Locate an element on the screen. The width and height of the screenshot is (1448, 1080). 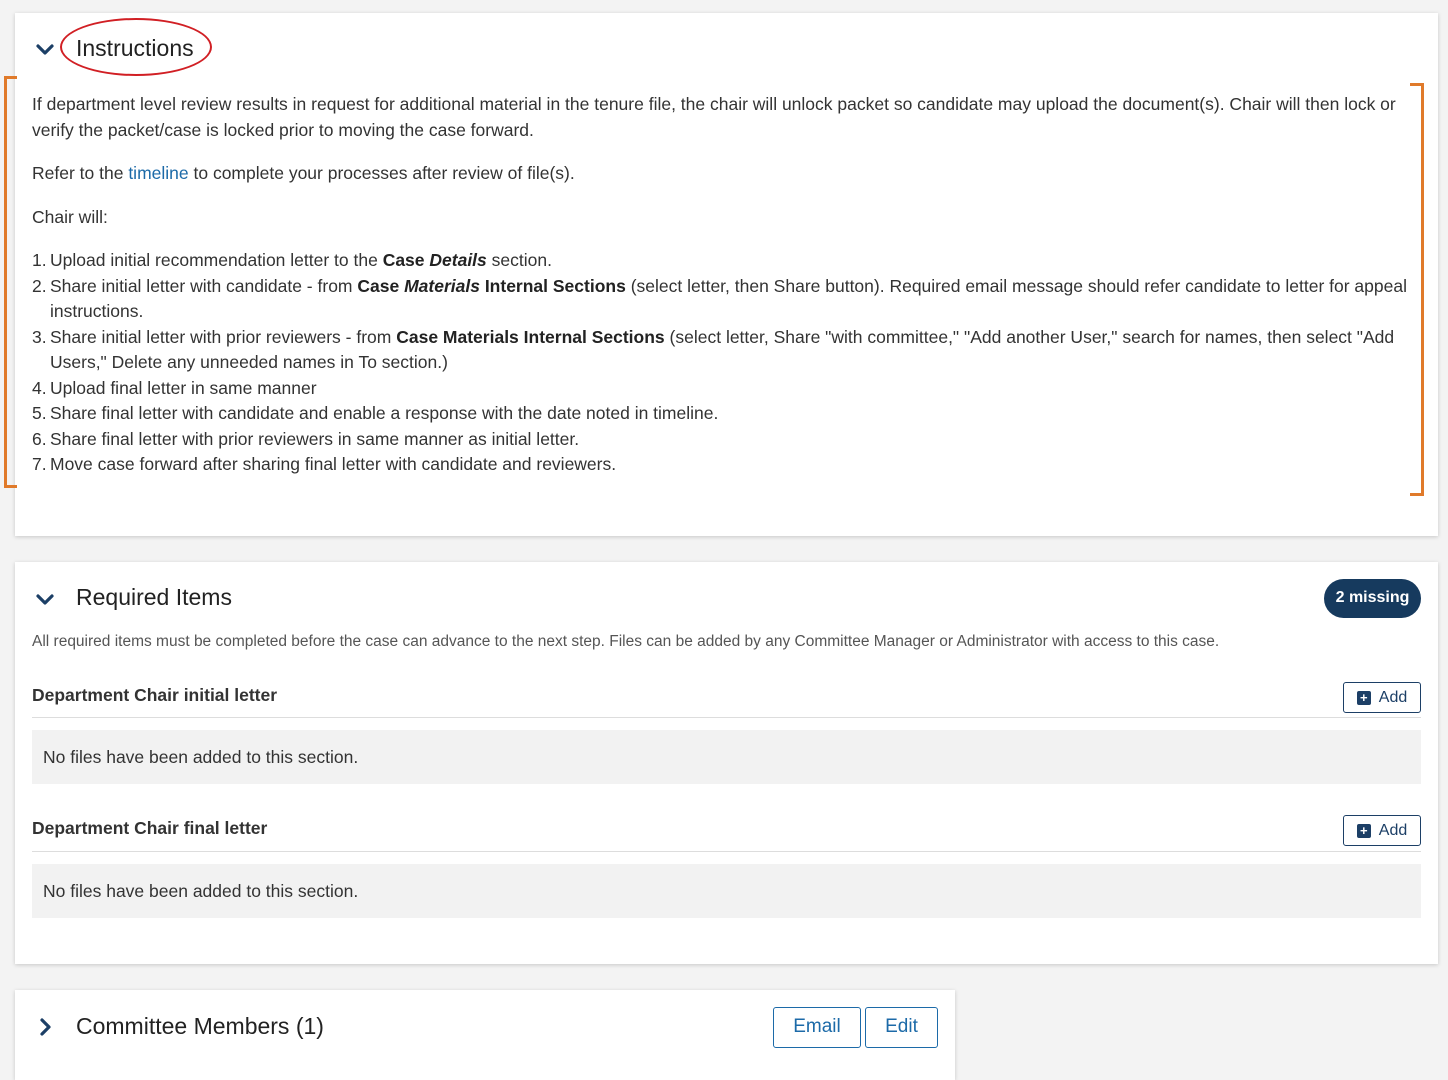
step-bold: Internal Sections is located at coordinates (552, 285).